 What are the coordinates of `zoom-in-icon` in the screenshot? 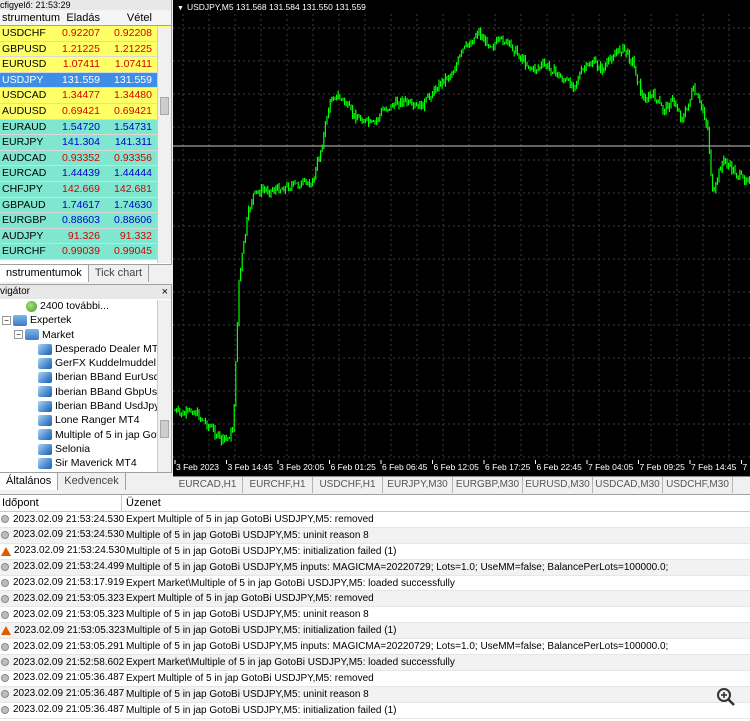 It's located at (726, 697).